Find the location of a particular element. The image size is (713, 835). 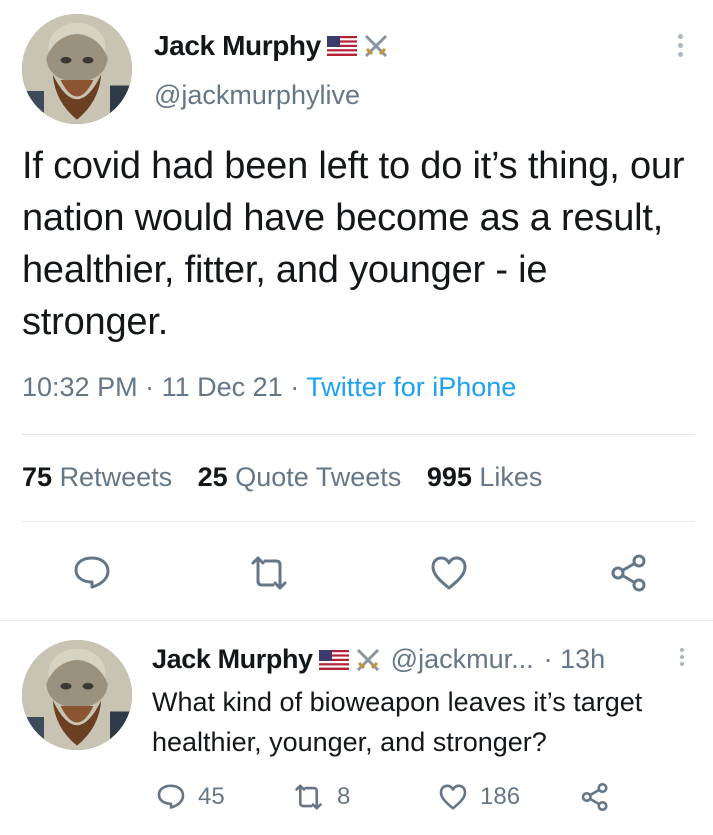

like-button is located at coordinates (449, 573).